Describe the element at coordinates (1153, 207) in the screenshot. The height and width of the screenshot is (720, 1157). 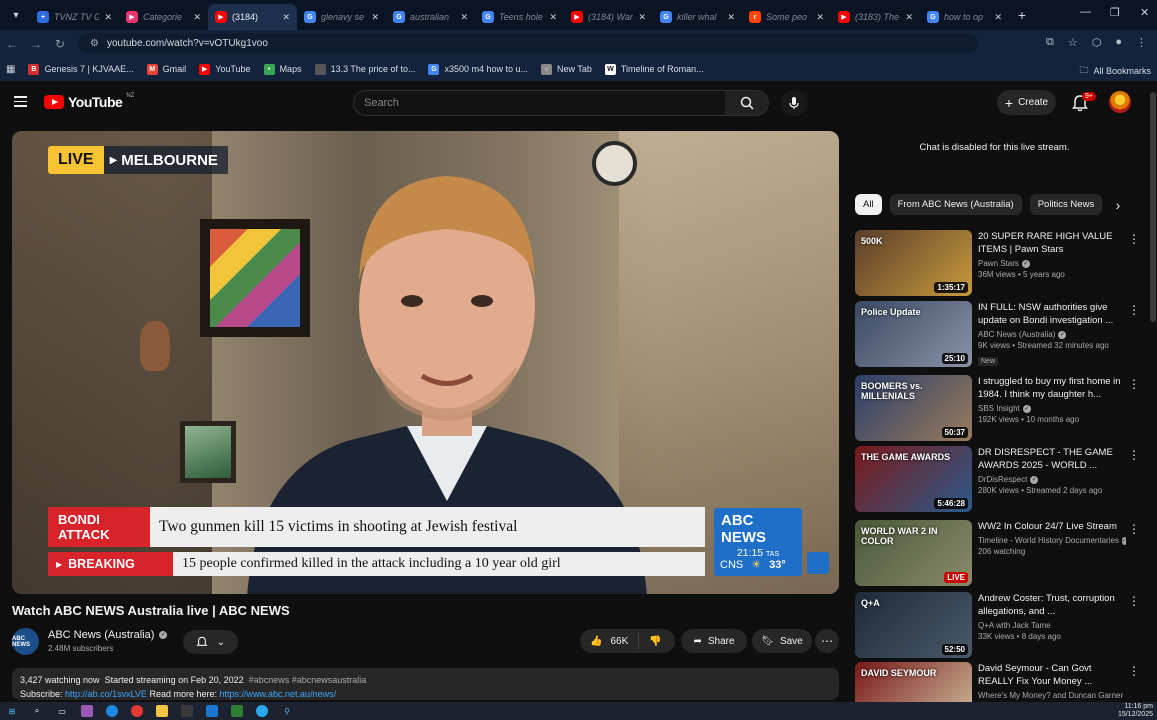
I see `page-scrollbar` at that location.